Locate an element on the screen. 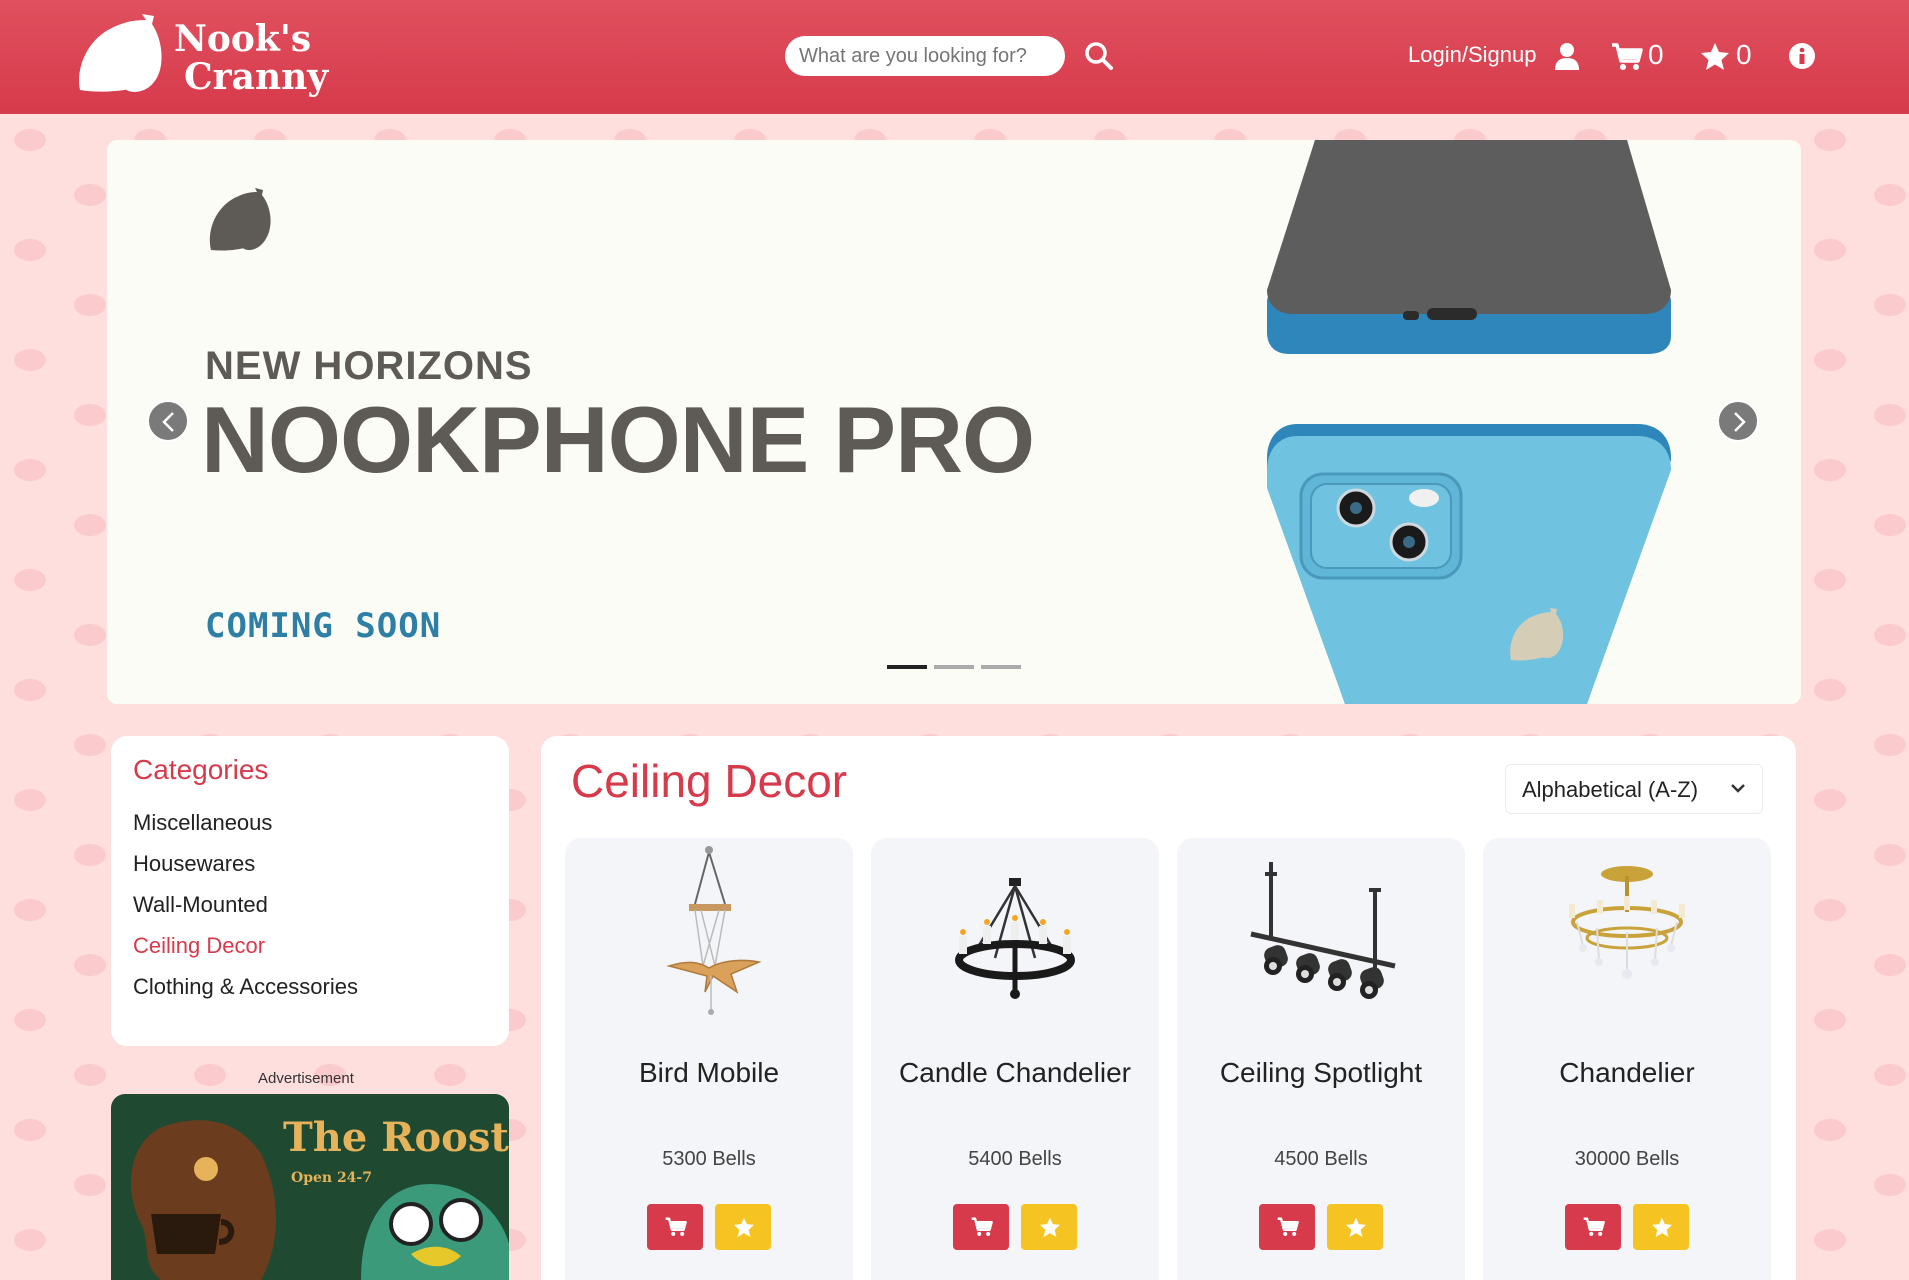 The image size is (1909, 1280). chandelier-icon is located at coordinates (1627, 922).